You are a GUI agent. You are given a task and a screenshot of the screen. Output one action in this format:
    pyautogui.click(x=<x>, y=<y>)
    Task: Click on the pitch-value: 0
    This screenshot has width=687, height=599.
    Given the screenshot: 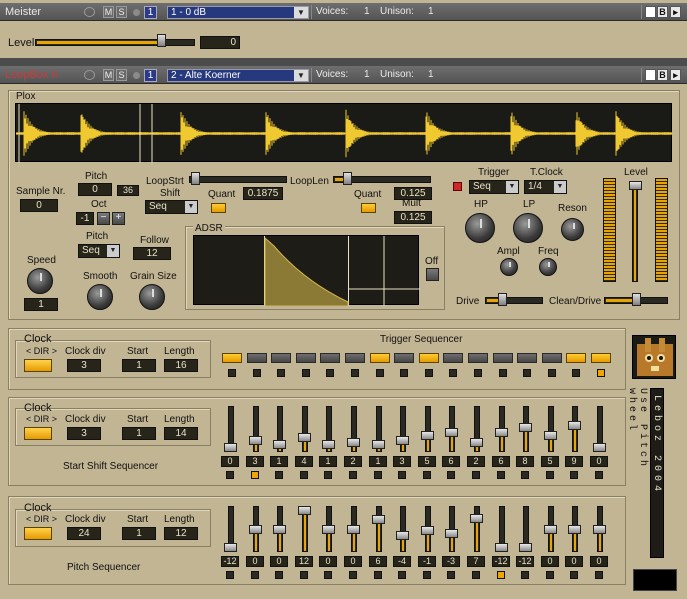 What is the action you would take?
    pyautogui.click(x=95, y=189)
    